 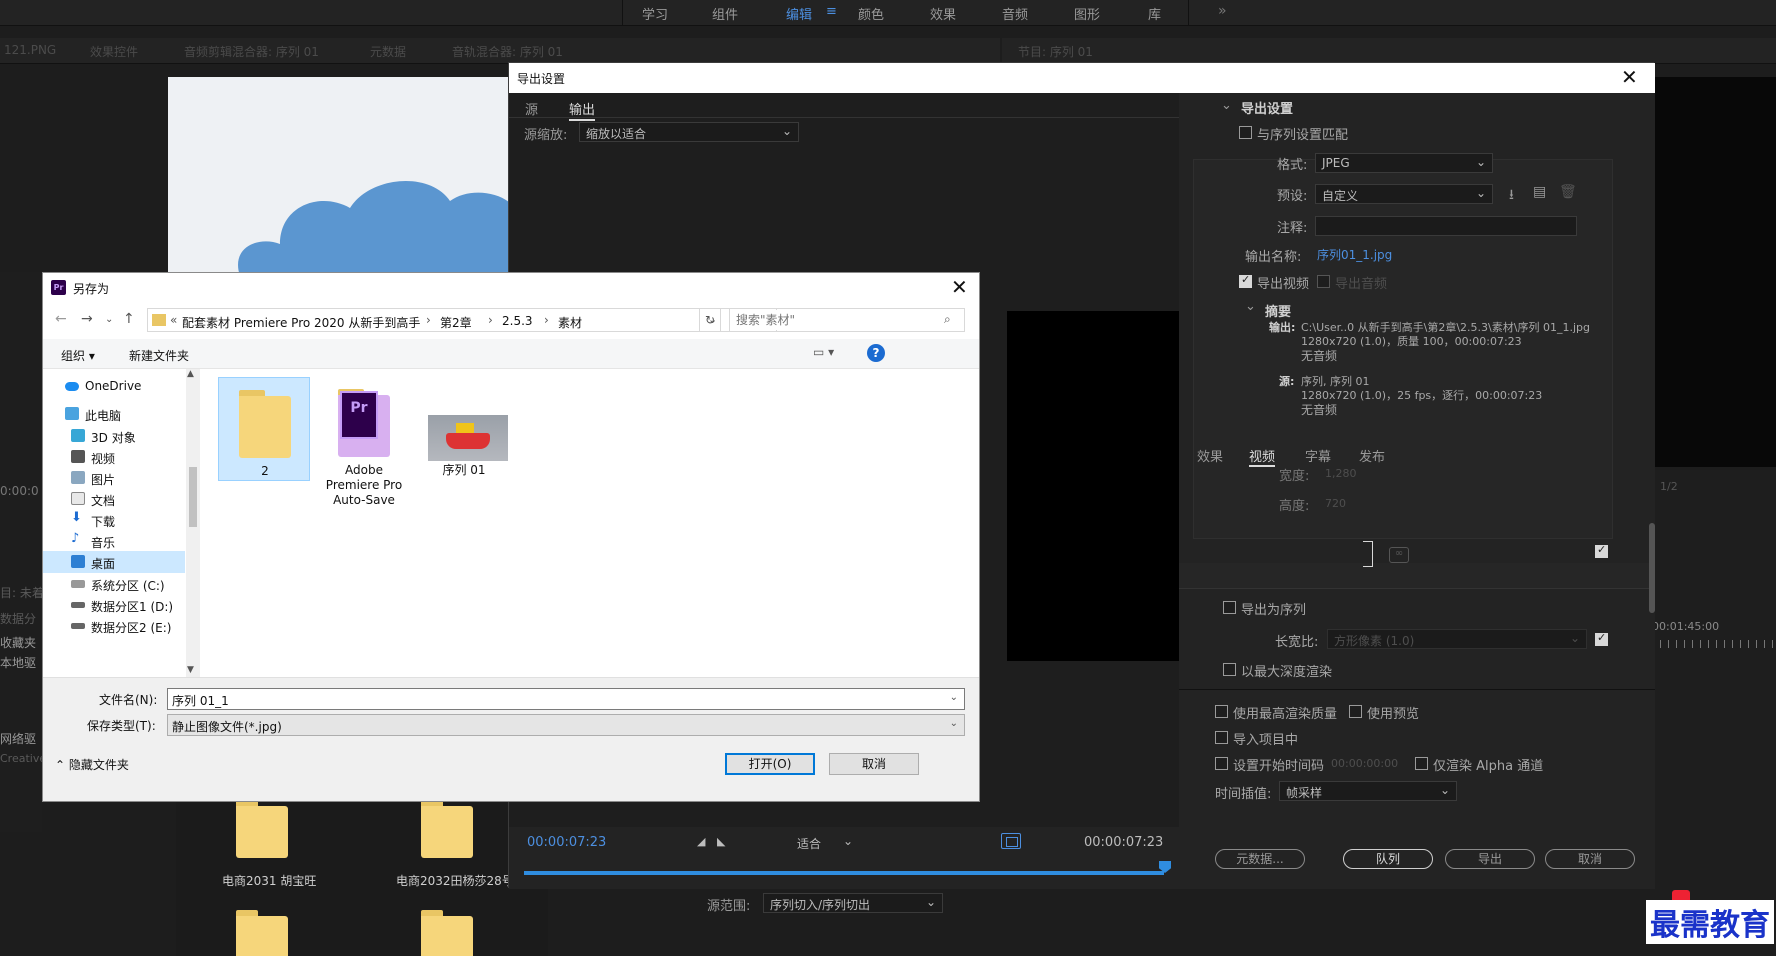 What do you see at coordinates (1388, 859) in the screenshot?
I see `queue-button: 队列` at bounding box center [1388, 859].